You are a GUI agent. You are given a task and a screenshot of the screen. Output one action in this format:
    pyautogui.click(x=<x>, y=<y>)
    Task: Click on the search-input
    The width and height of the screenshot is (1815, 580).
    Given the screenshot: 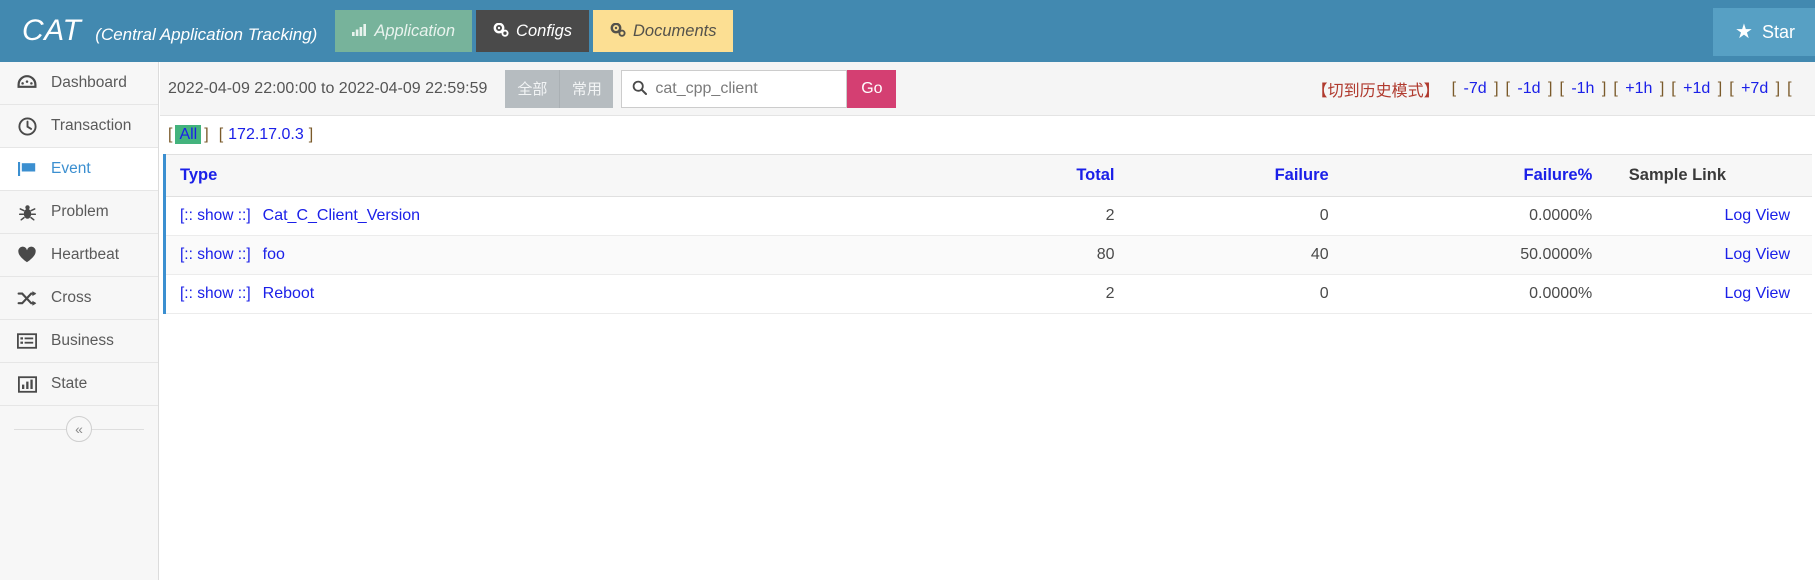 What is the action you would take?
    pyautogui.click(x=746, y=88)
    